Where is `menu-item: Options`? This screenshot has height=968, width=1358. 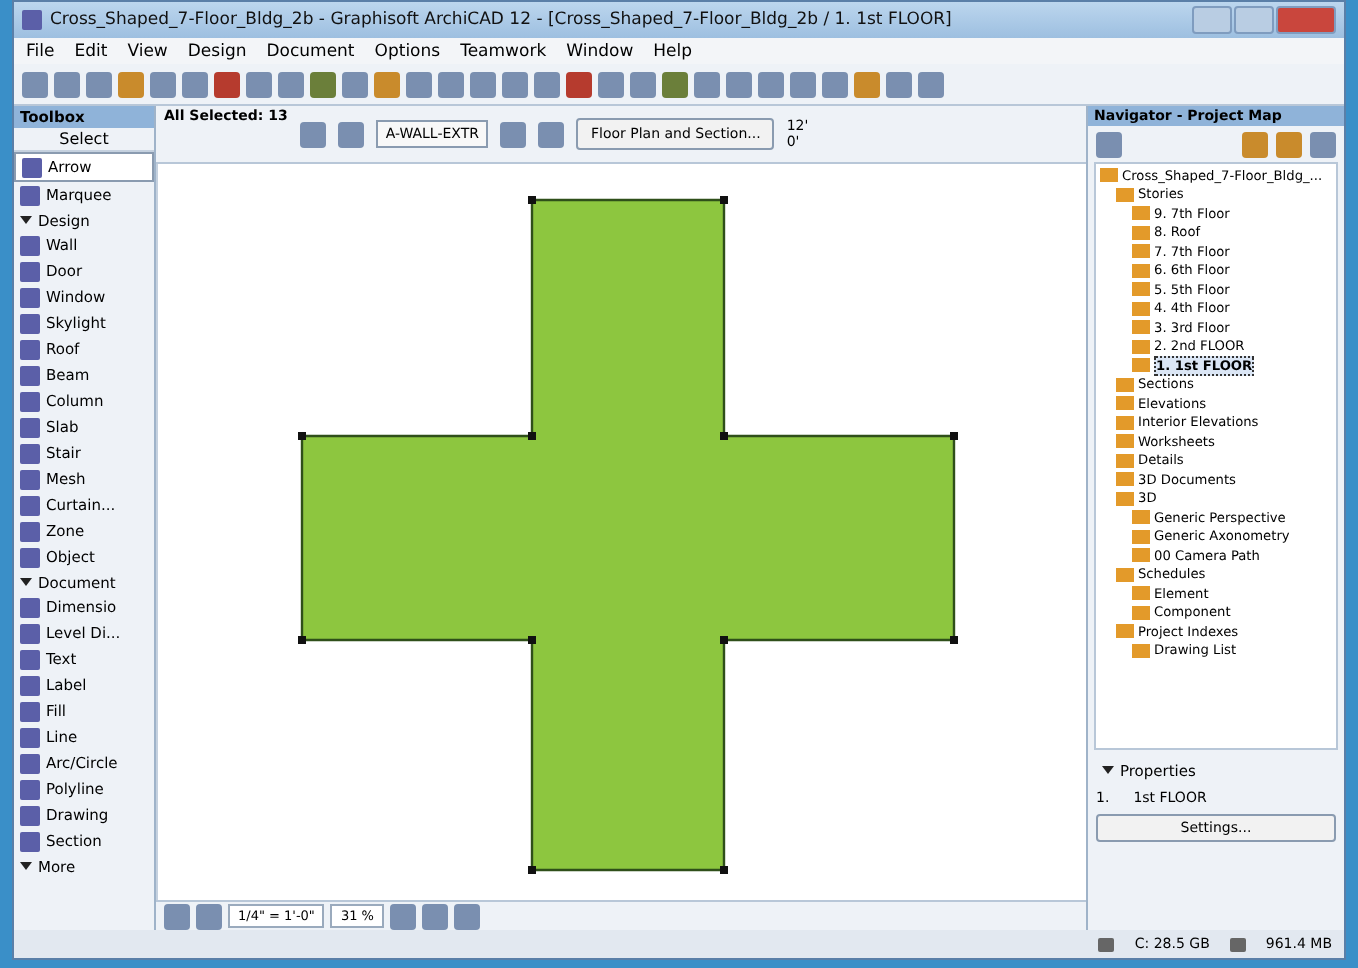 menu-item: Options is located at coordinates (407, 51).